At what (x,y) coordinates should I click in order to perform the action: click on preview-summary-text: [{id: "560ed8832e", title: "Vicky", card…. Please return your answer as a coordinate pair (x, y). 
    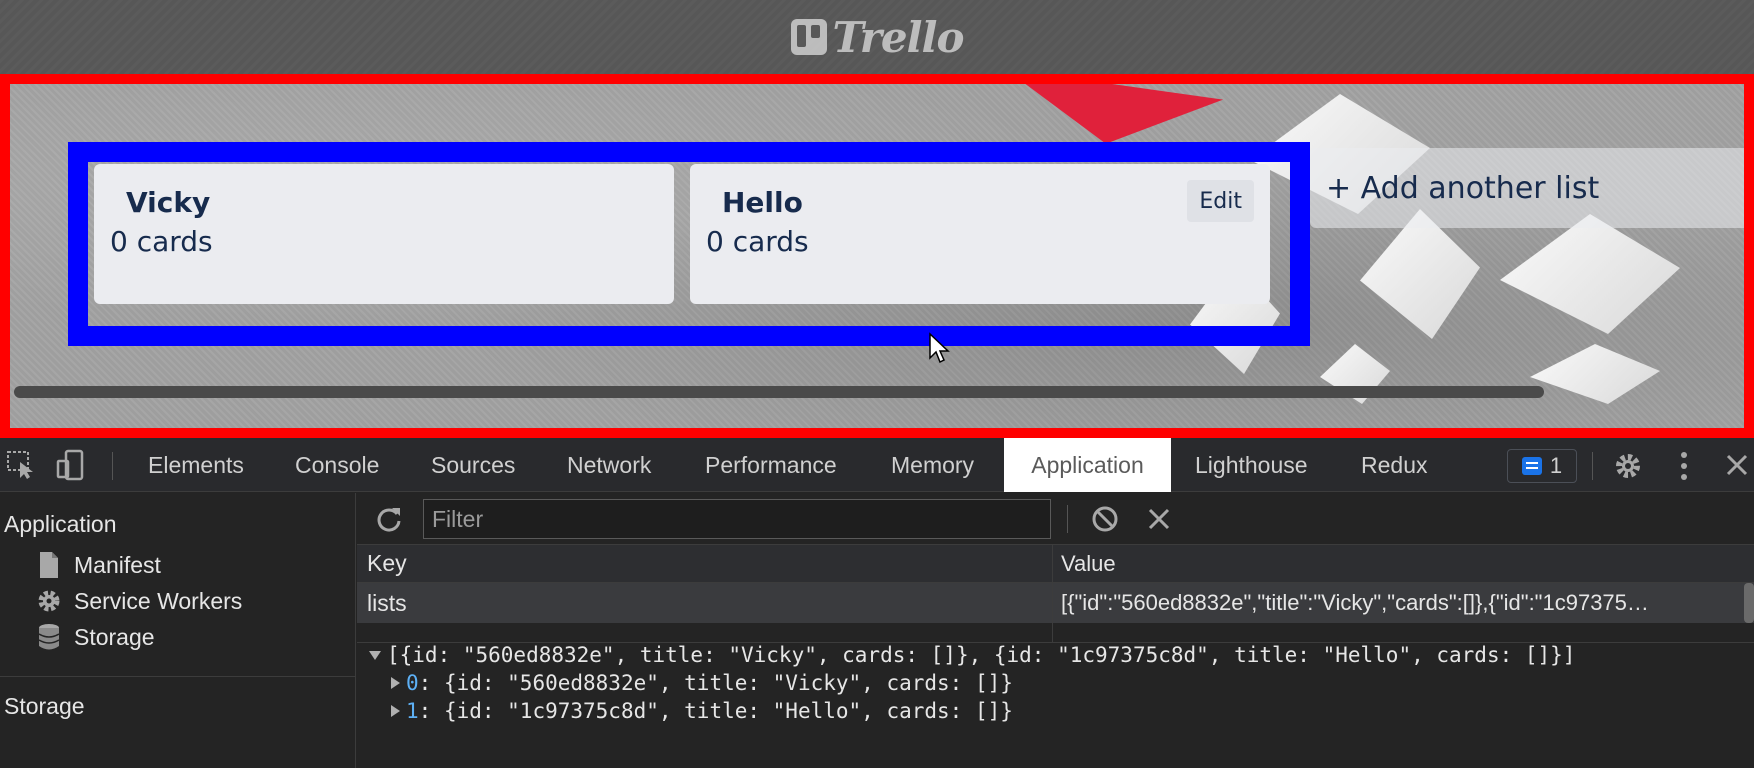
    Looking at the image, I should click on (981, 655).